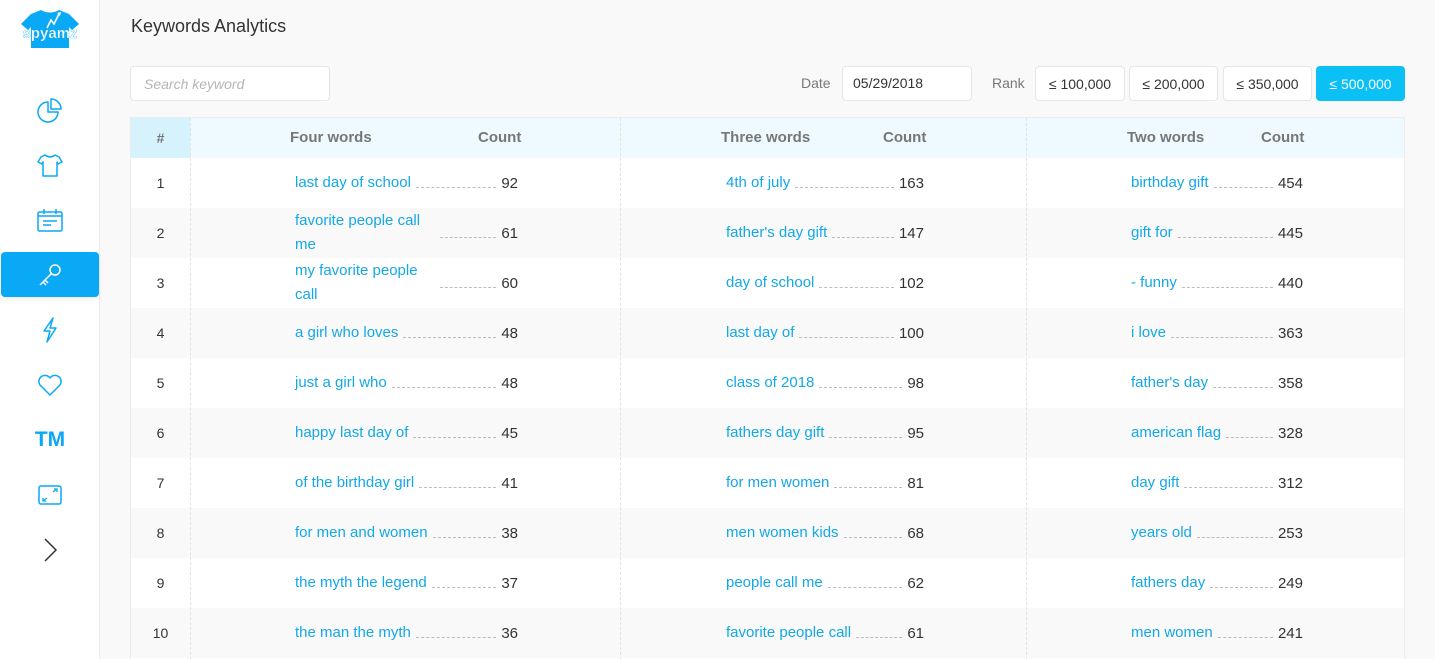  I want to click on keyword-link: the man the myth, so click(353, 633).